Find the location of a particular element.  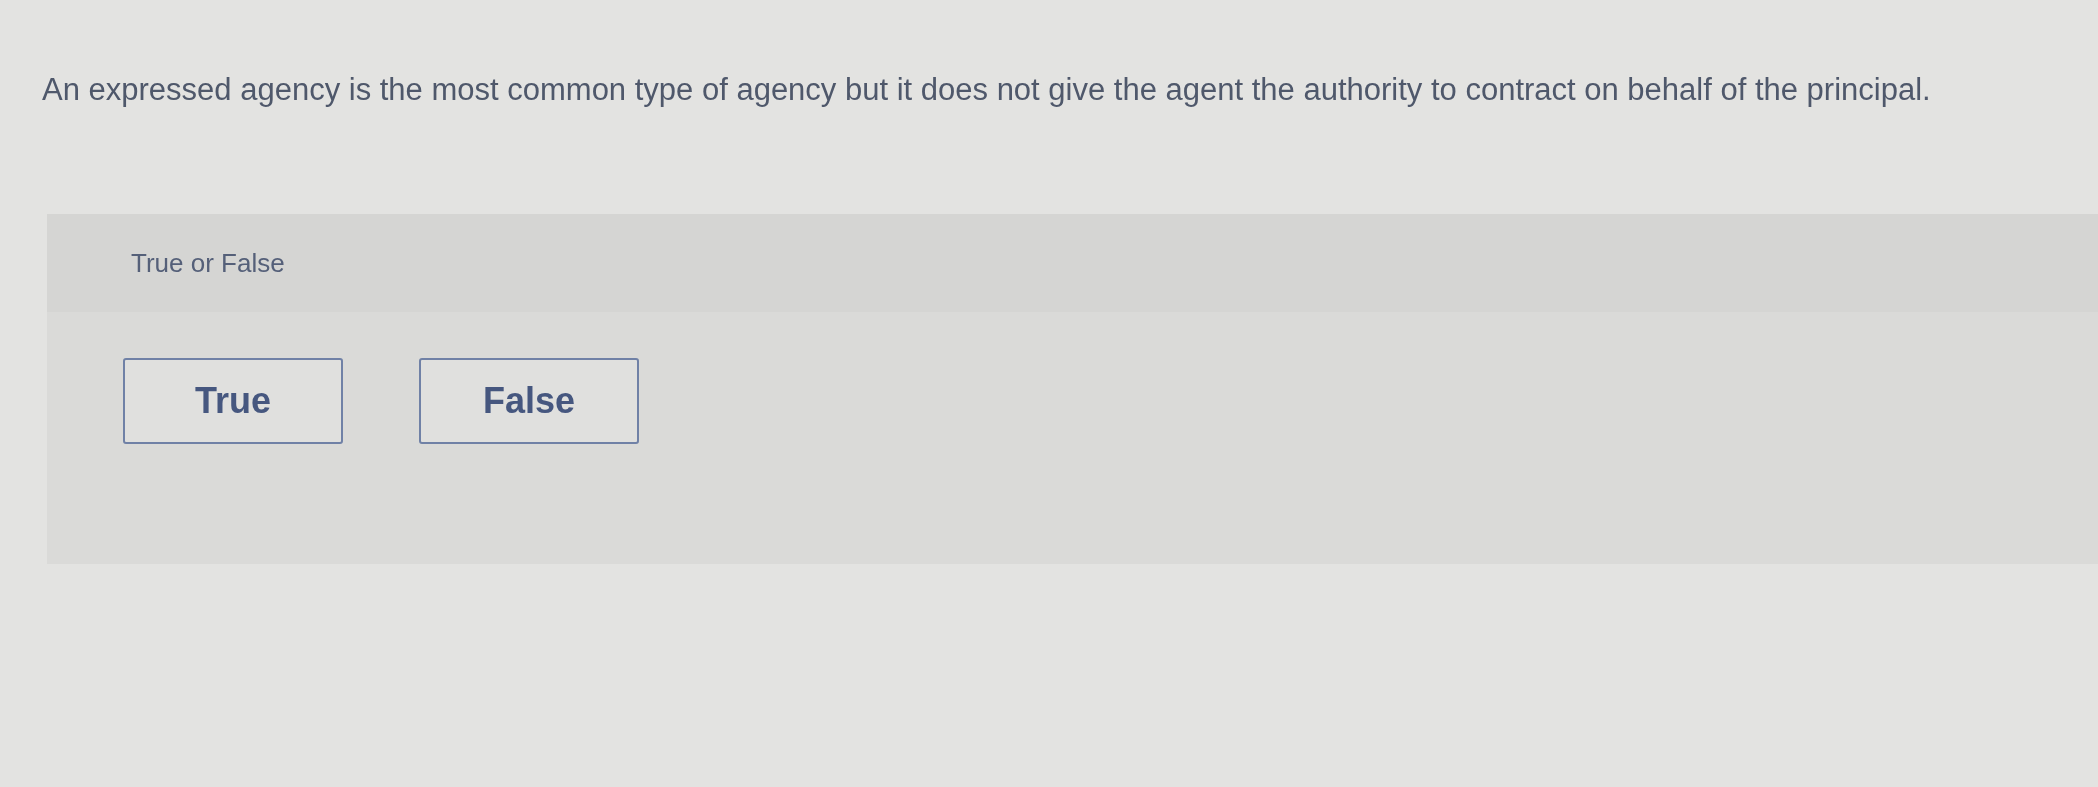

answer-option-button: True is located at coordinates (233, 401).